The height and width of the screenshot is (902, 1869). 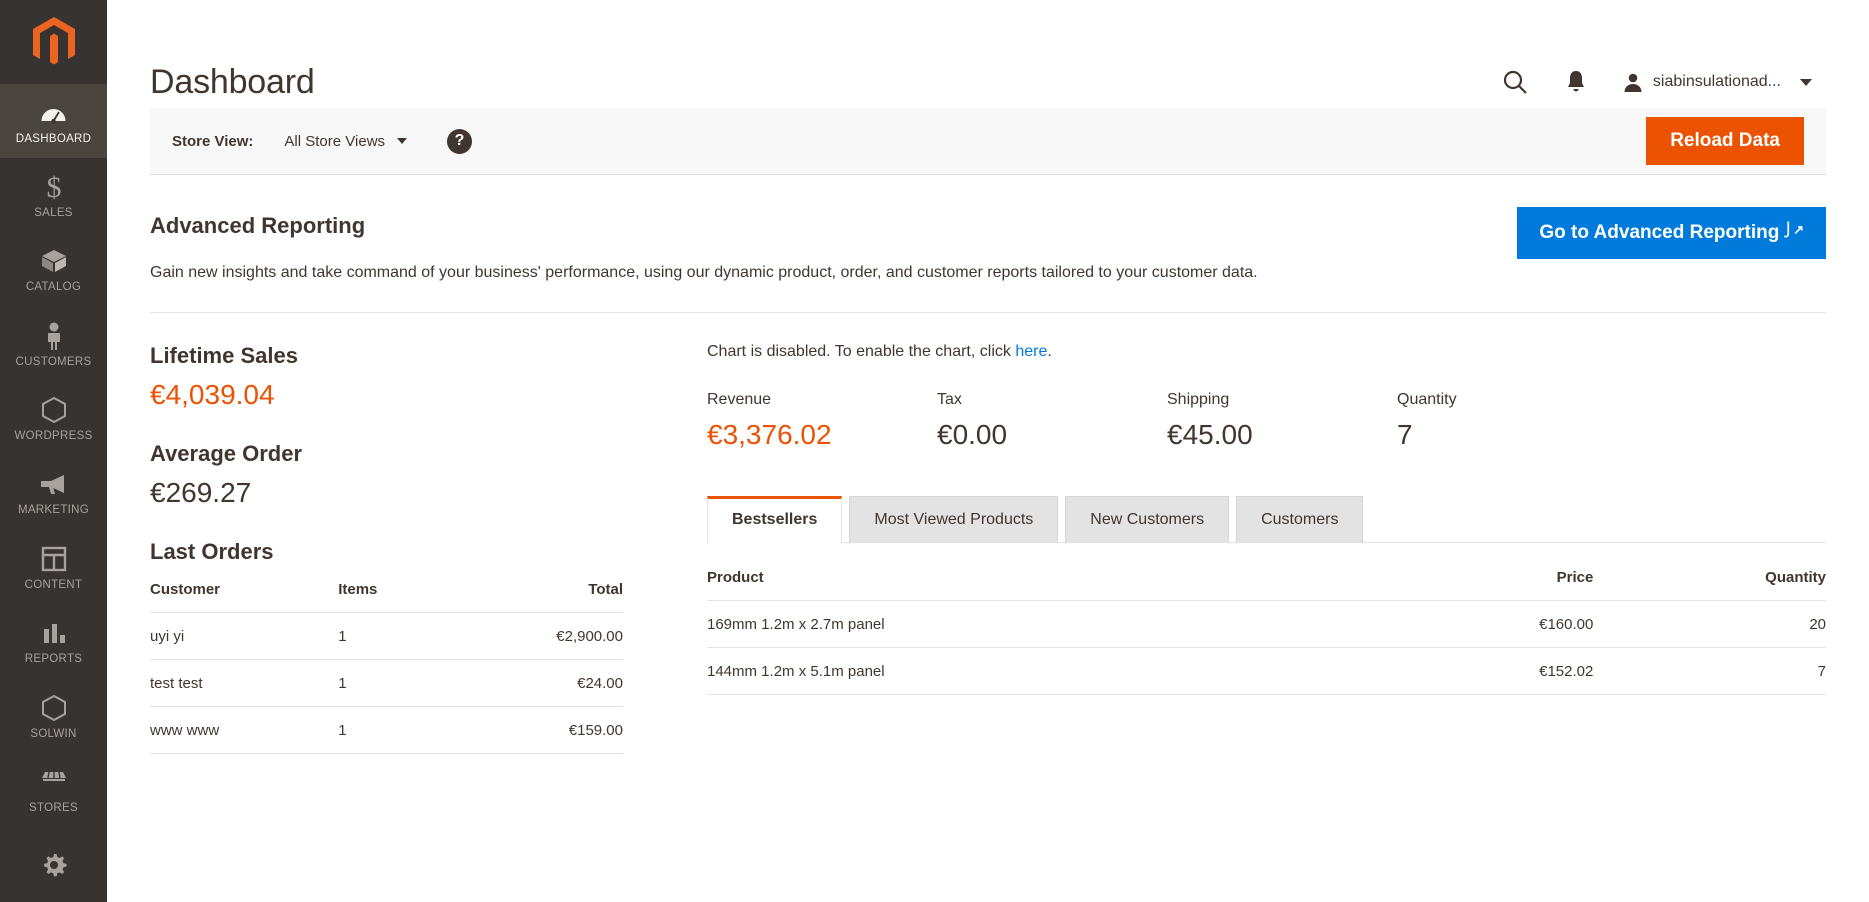 I want to click on tab-customers: Customers, so click(x=1300, y=519).